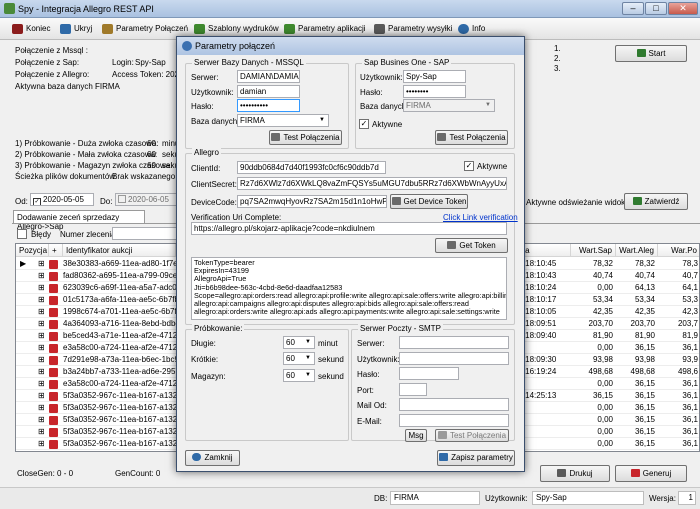  Describe the element at coordinates (557, 68) in the screenshot. I see `list-item-3: 3.` at that location.